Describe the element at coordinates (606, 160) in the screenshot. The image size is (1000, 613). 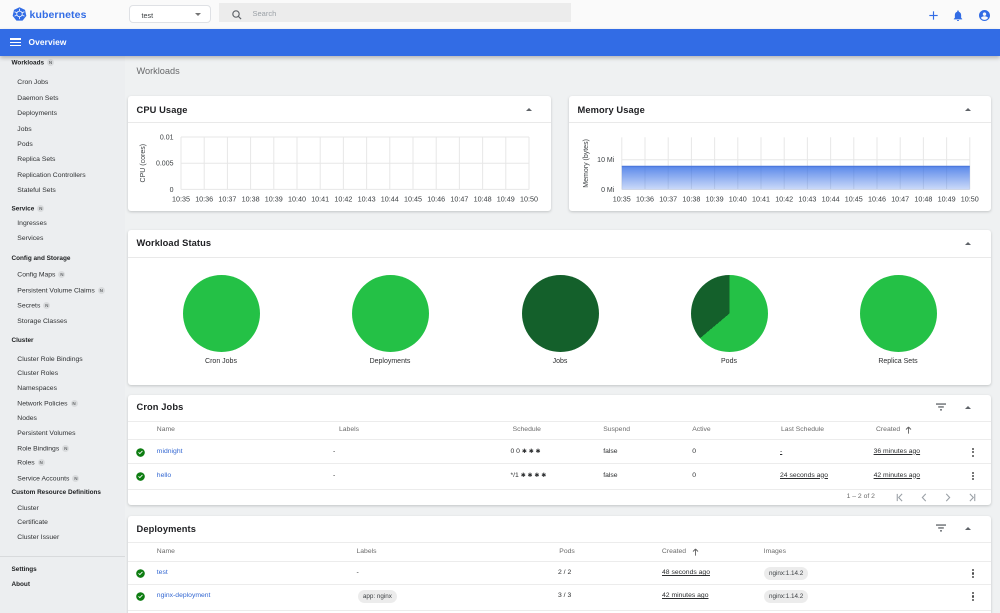
I see `svg-text: 10 Mi` at that location.